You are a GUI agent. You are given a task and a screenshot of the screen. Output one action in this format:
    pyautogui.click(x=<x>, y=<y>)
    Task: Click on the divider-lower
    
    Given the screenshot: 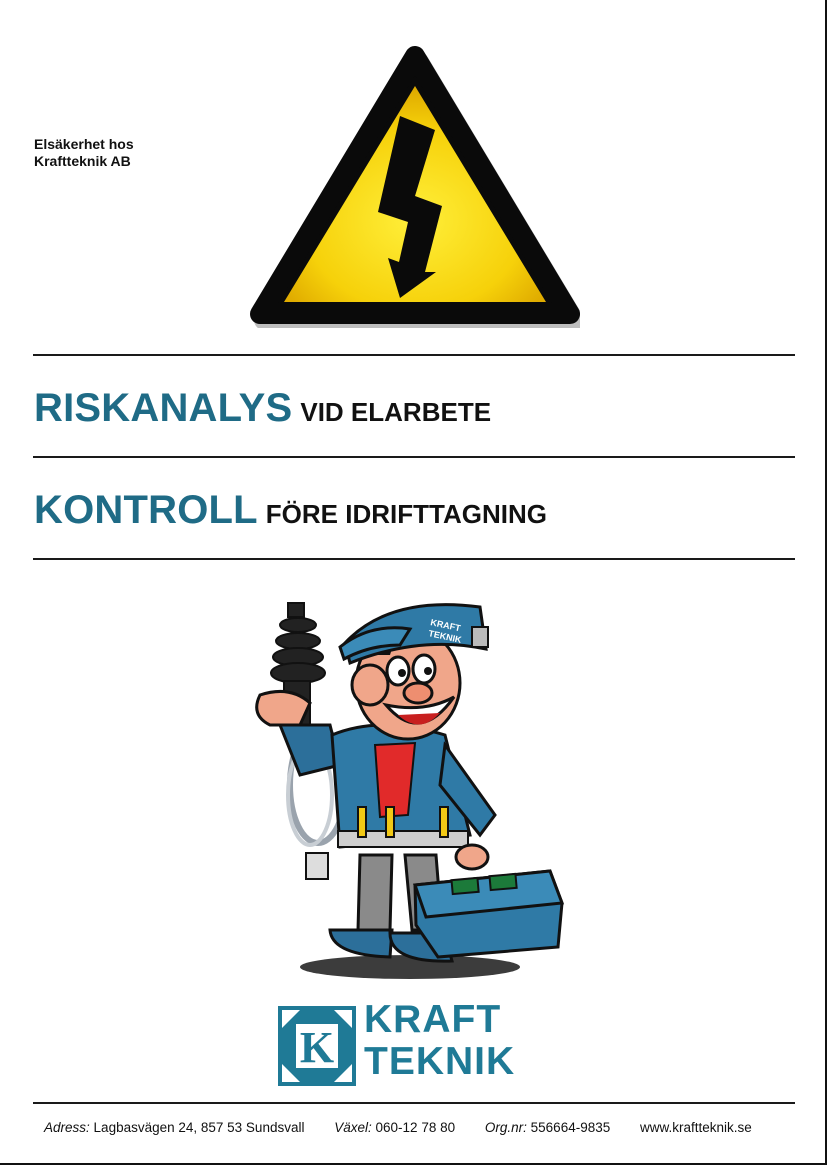 What is the action you would take?
    pyautogui.click(x=414, y=559)
    